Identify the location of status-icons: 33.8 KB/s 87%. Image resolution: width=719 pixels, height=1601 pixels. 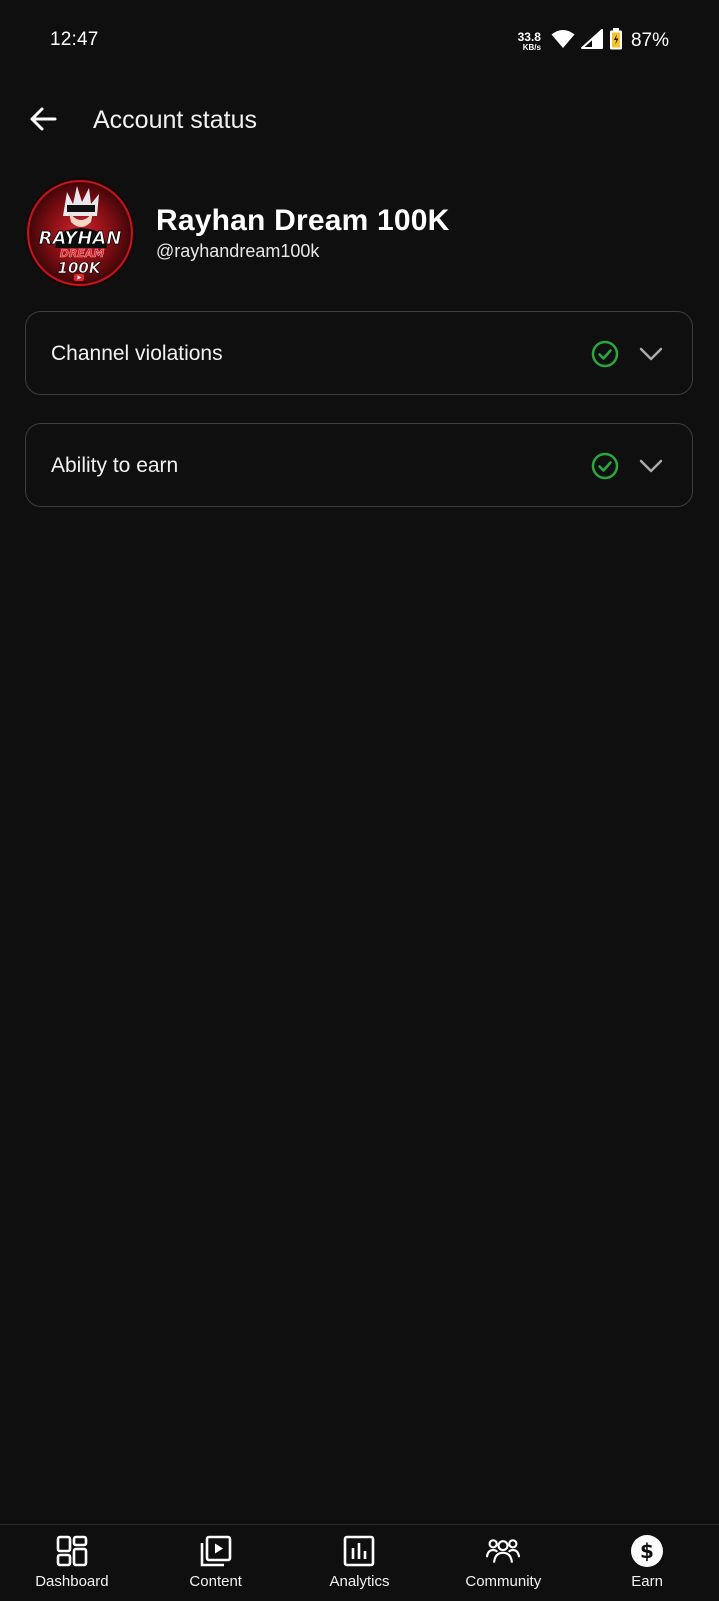
(593, 41).